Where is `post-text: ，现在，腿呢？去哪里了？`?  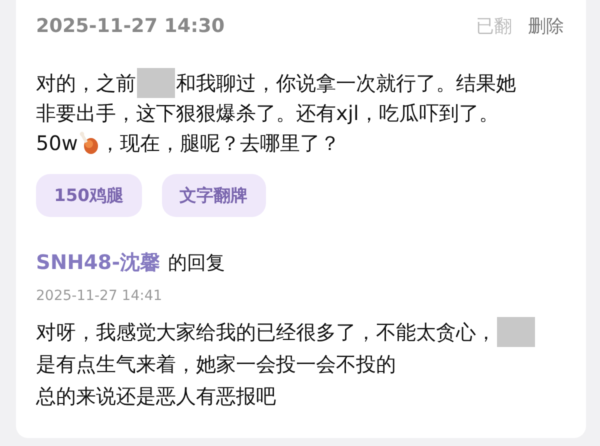 post-text: ，现在，腿呢？去哪里了？ is located at coordinates (220, 143).